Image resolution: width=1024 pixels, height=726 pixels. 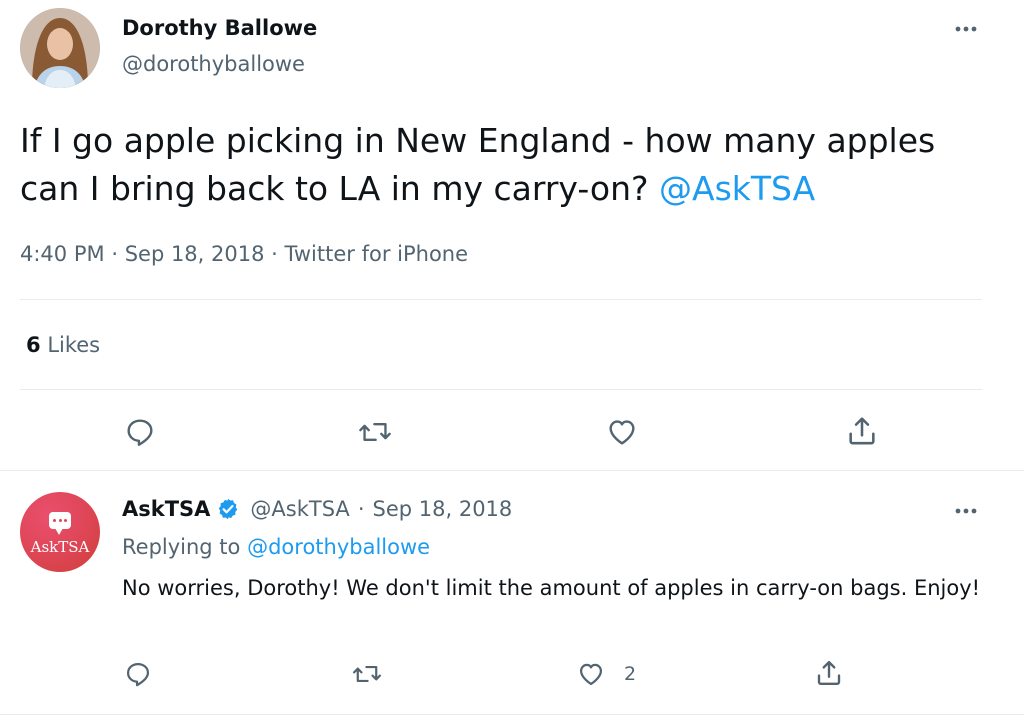 What do you see at coordinates (299, 509) in the screenshot?
I see `reply-author-handle: @AskTSA` at bounding box center [299, 509].